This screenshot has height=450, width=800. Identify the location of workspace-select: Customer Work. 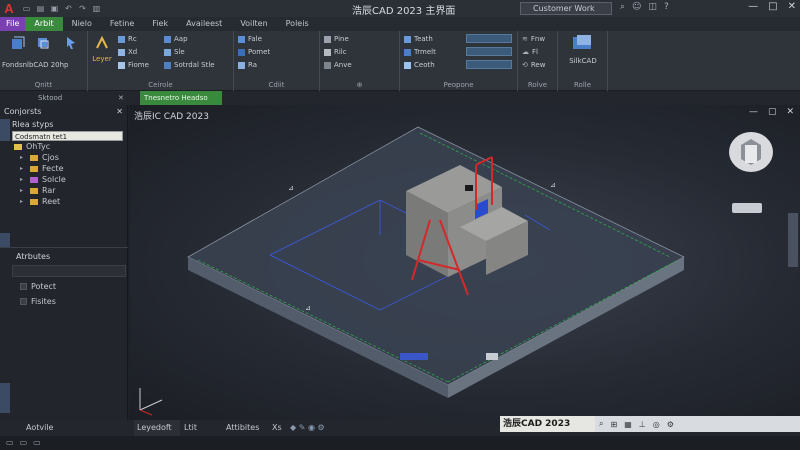
(566, 8).